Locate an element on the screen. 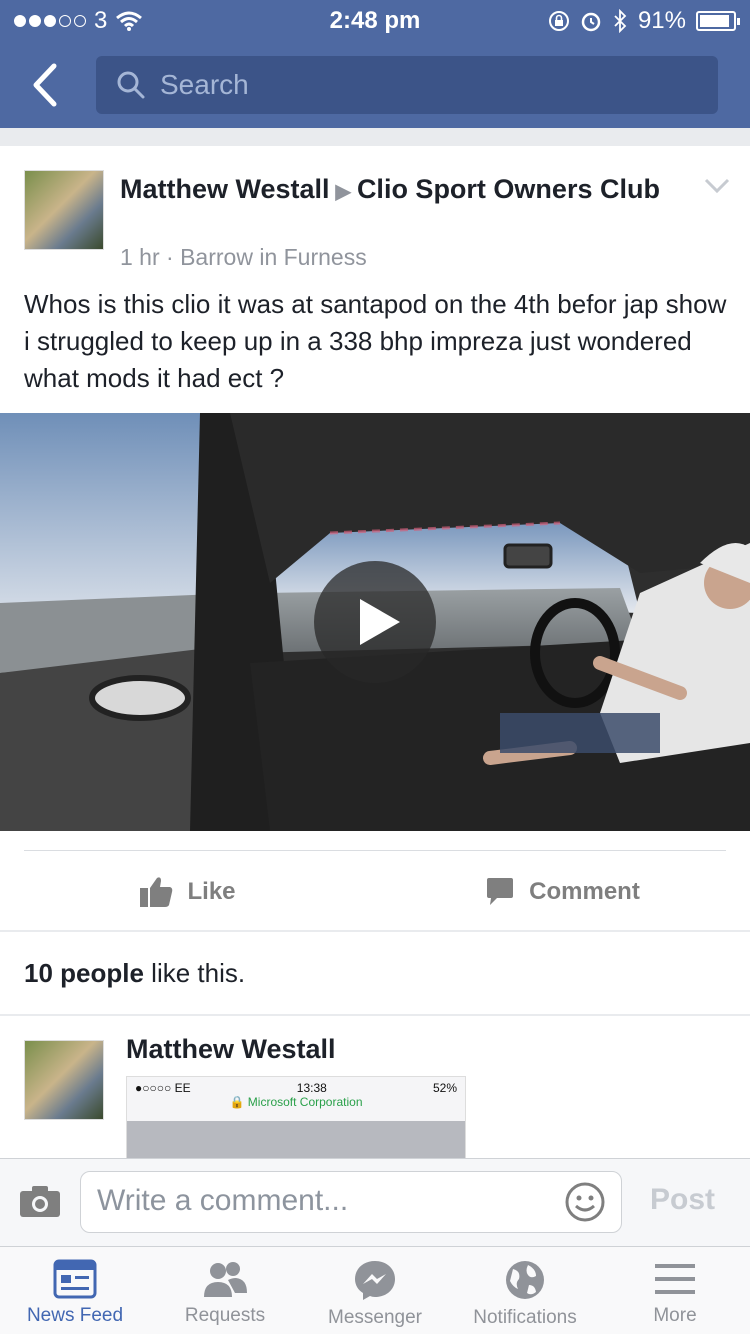 This screenshot has width=750, height=1334. tab-label: More is located at coordinates (675, 1315).